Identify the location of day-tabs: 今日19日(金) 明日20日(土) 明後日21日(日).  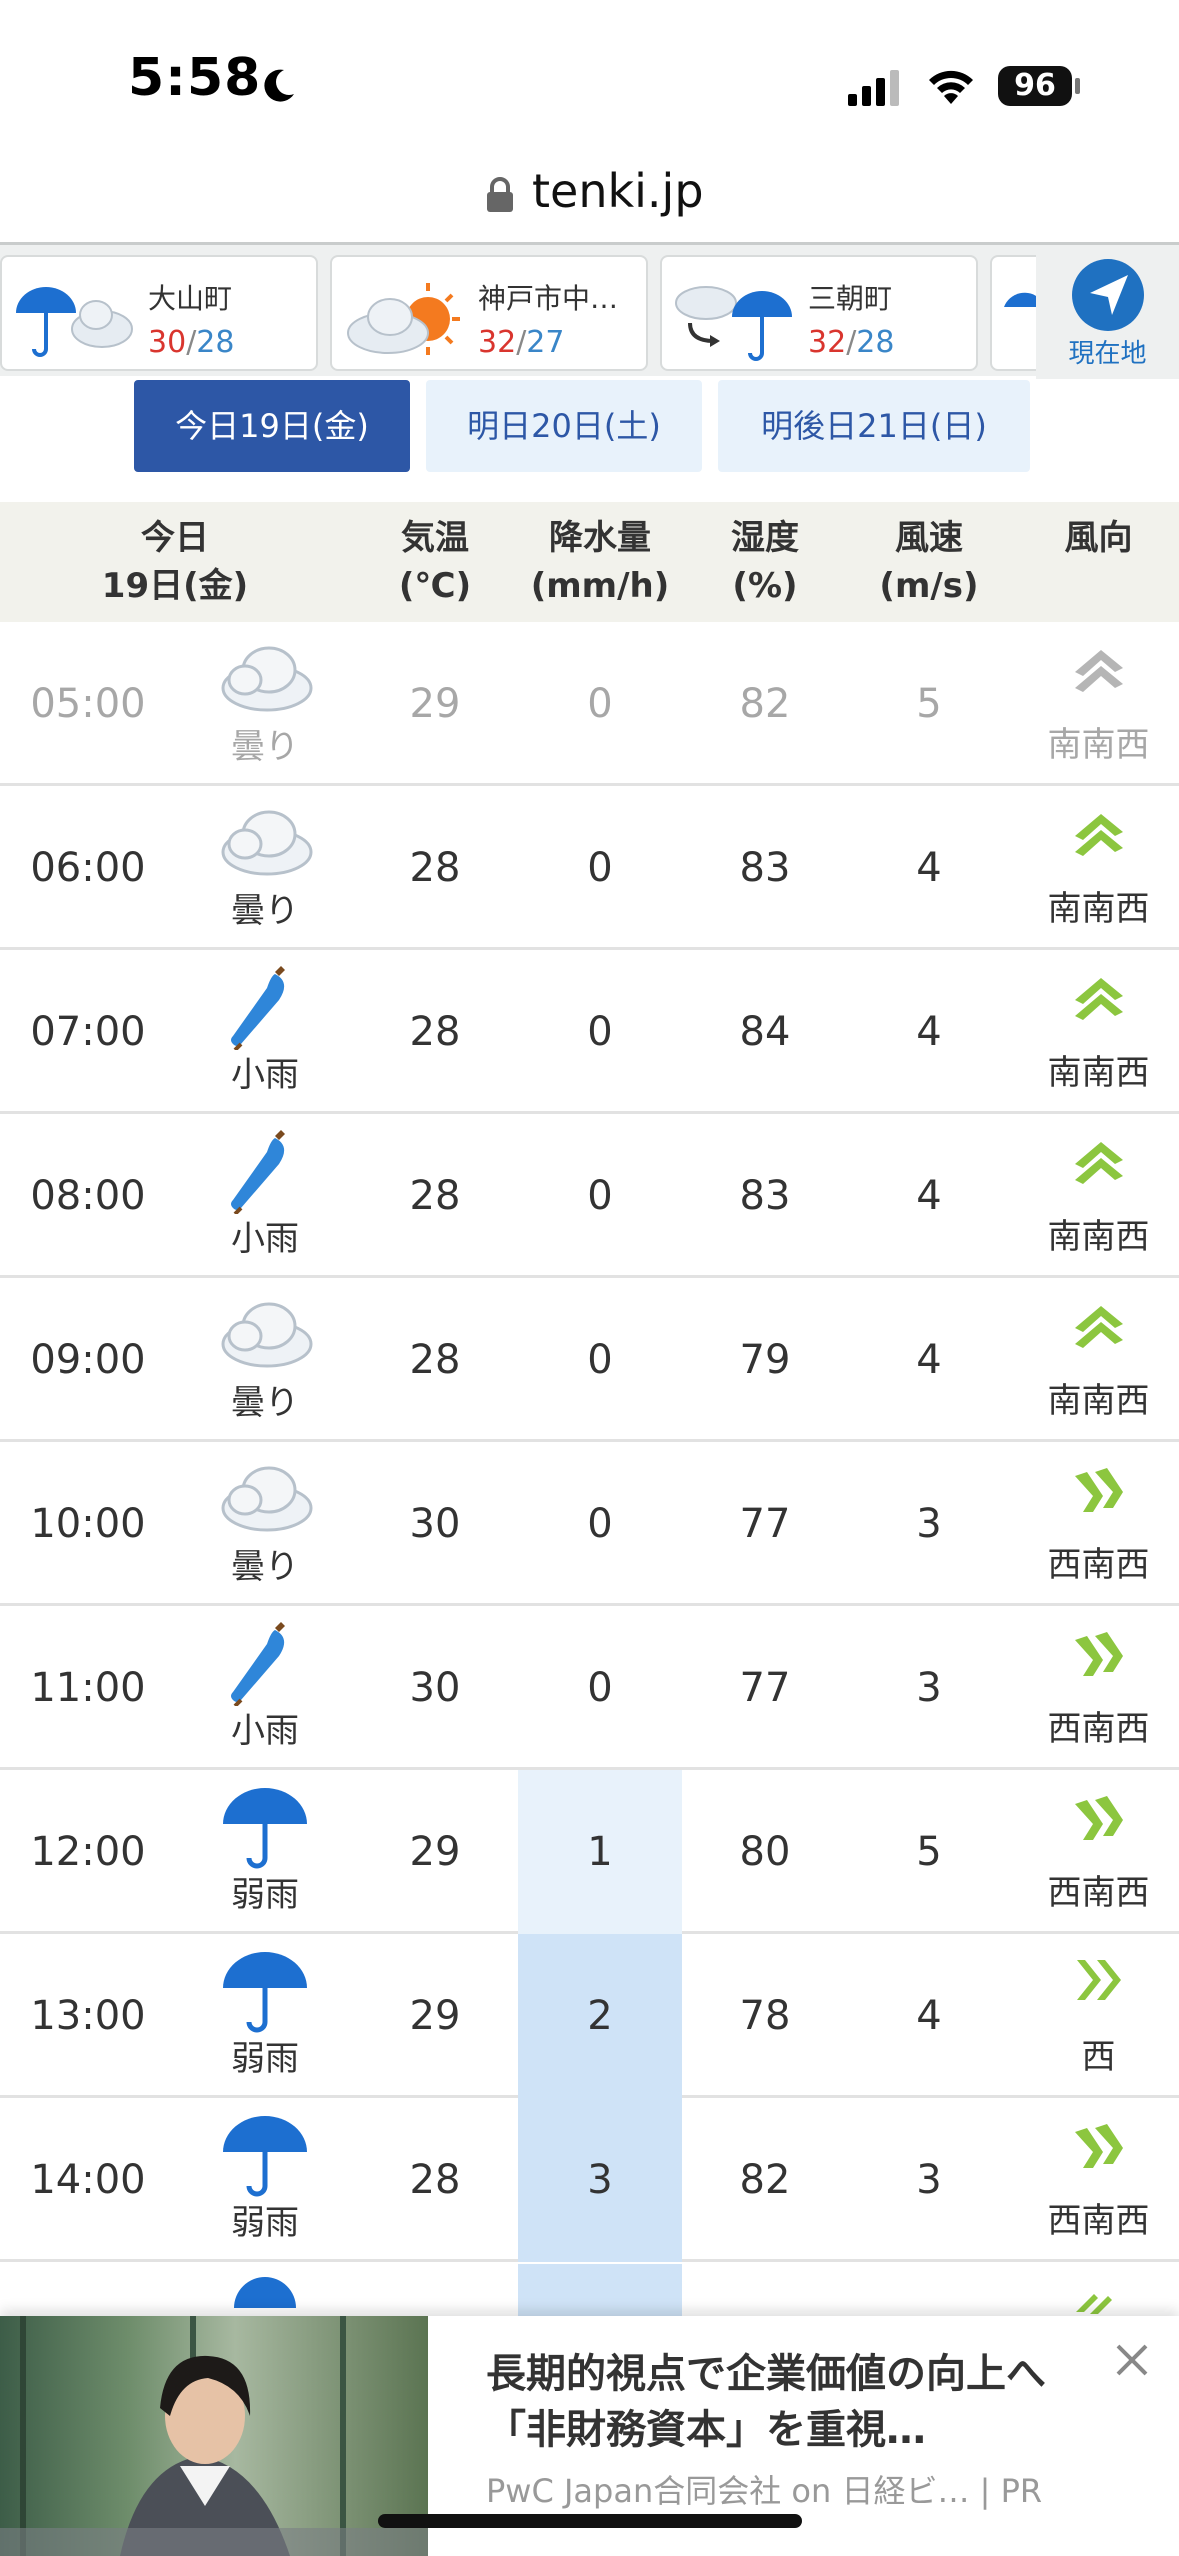
(589, 441).